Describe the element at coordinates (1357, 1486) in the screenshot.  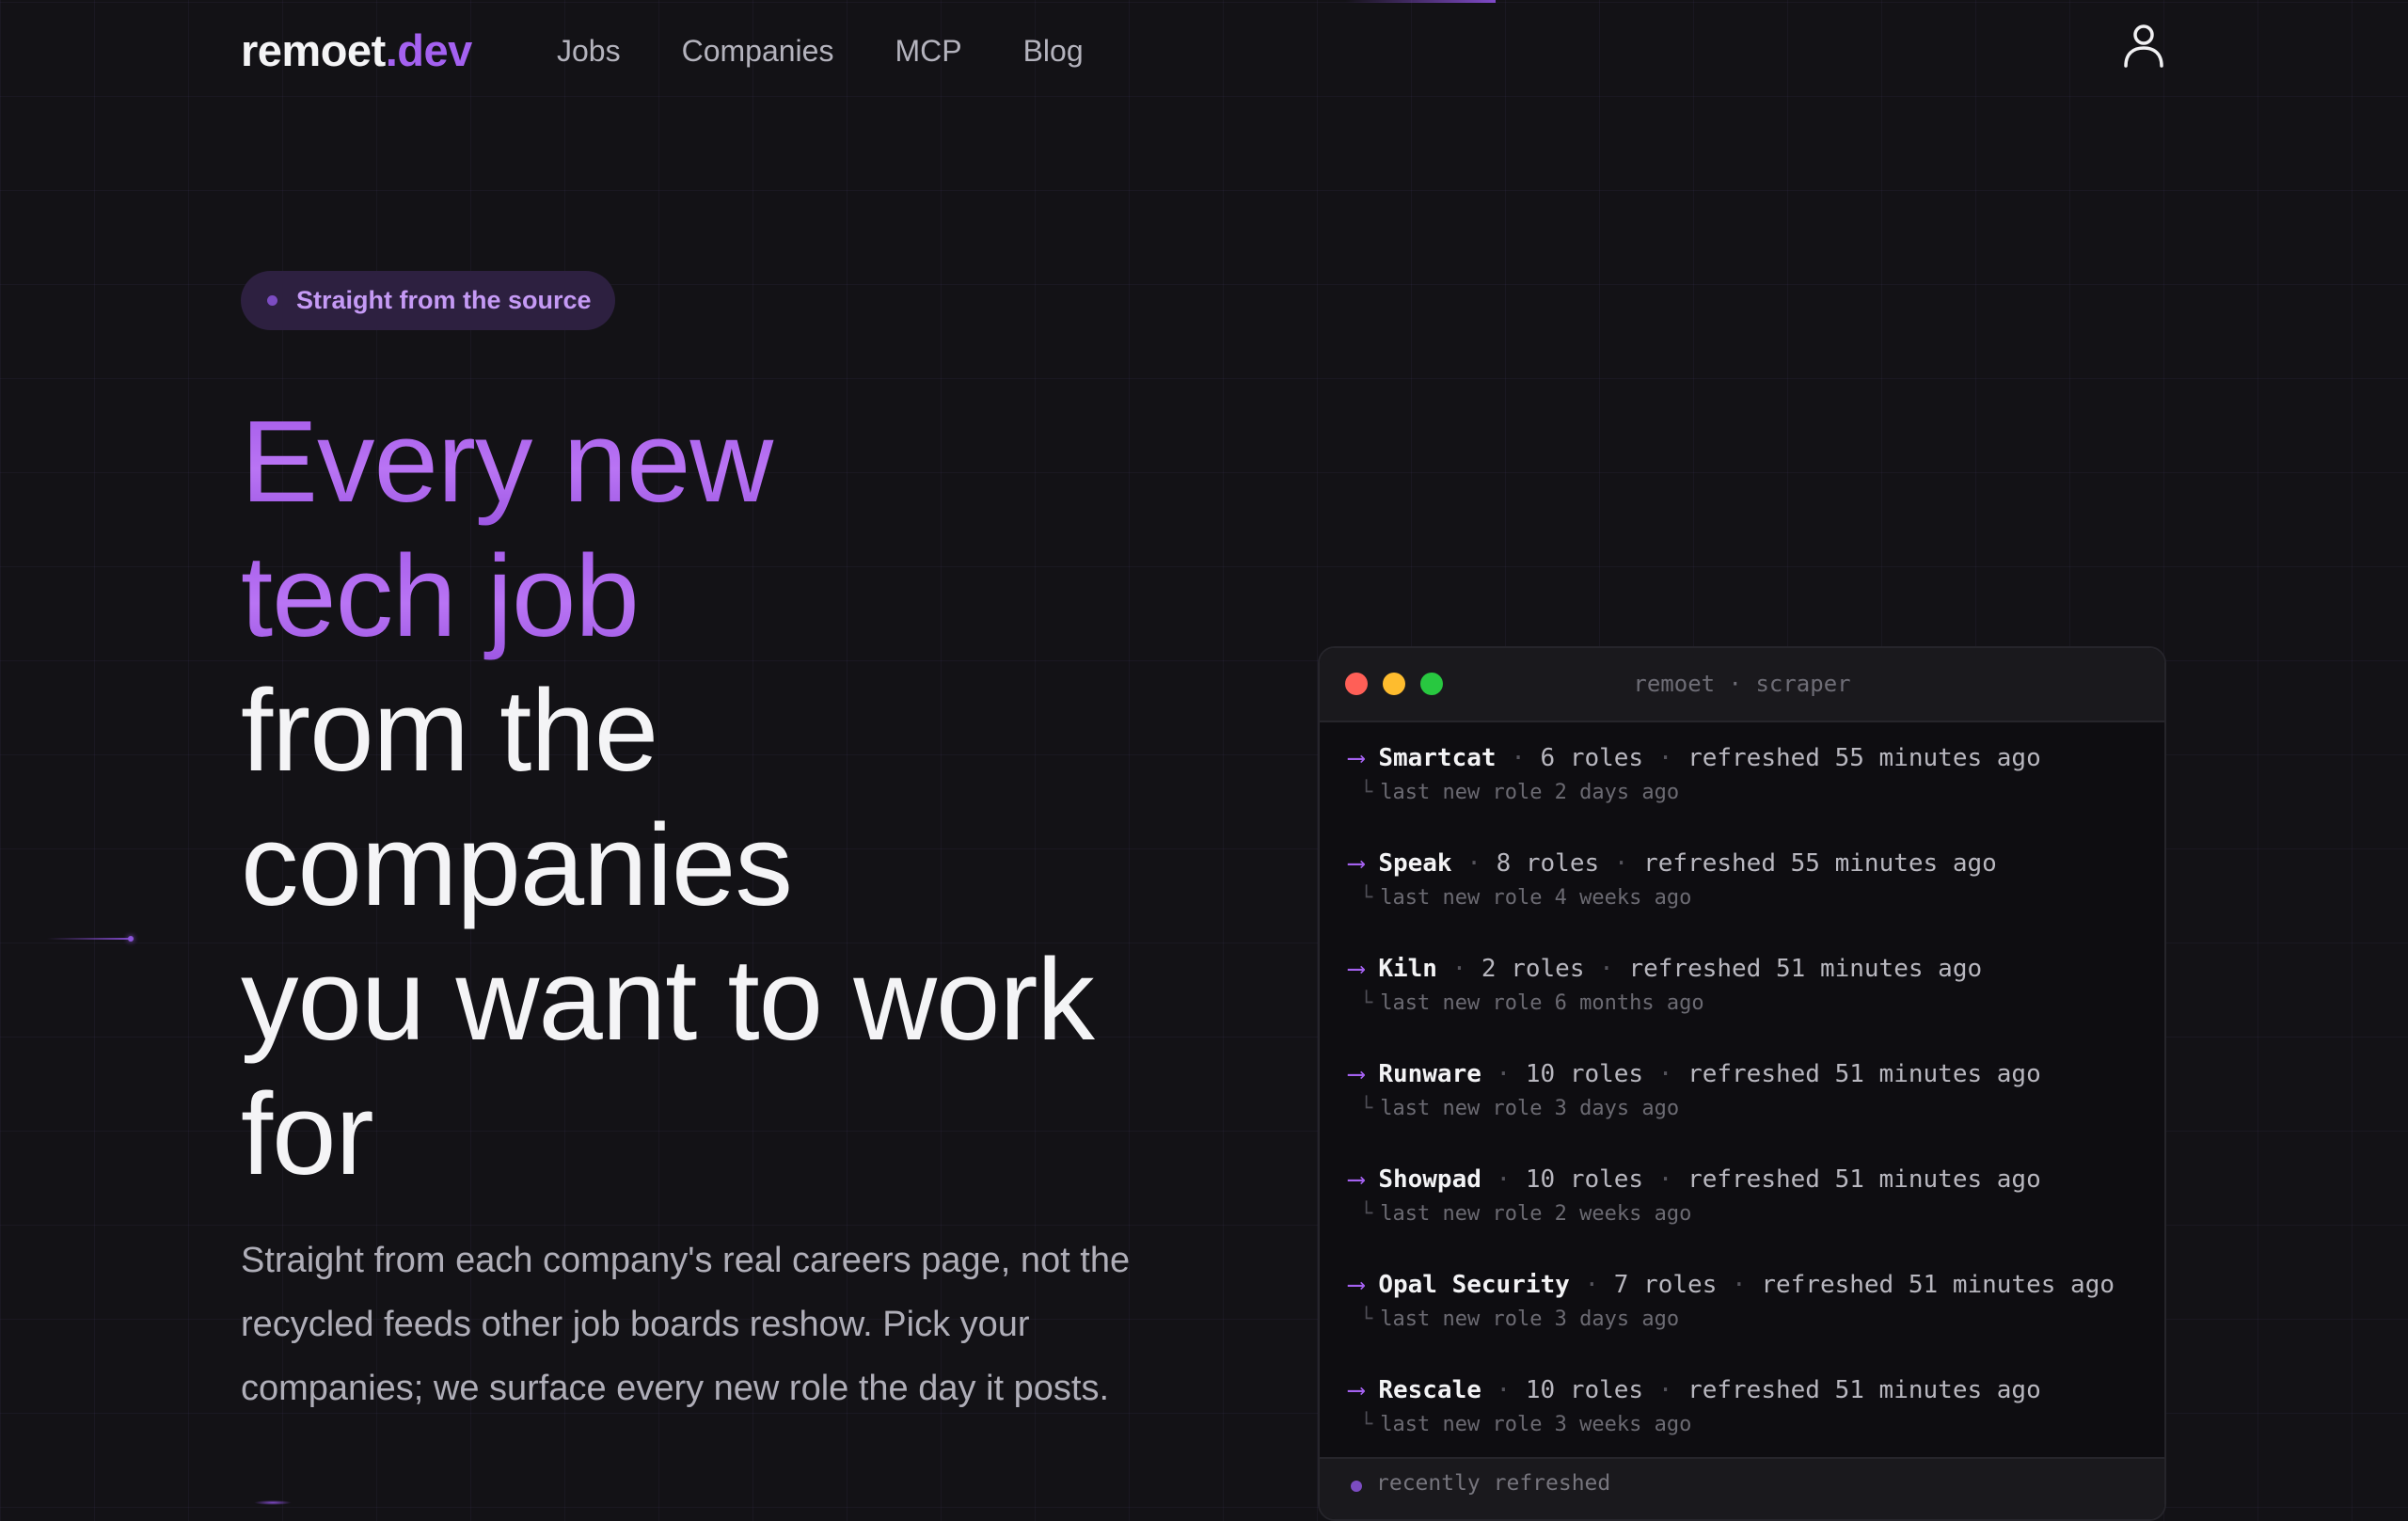
I see `status-dot-icon` at that location.